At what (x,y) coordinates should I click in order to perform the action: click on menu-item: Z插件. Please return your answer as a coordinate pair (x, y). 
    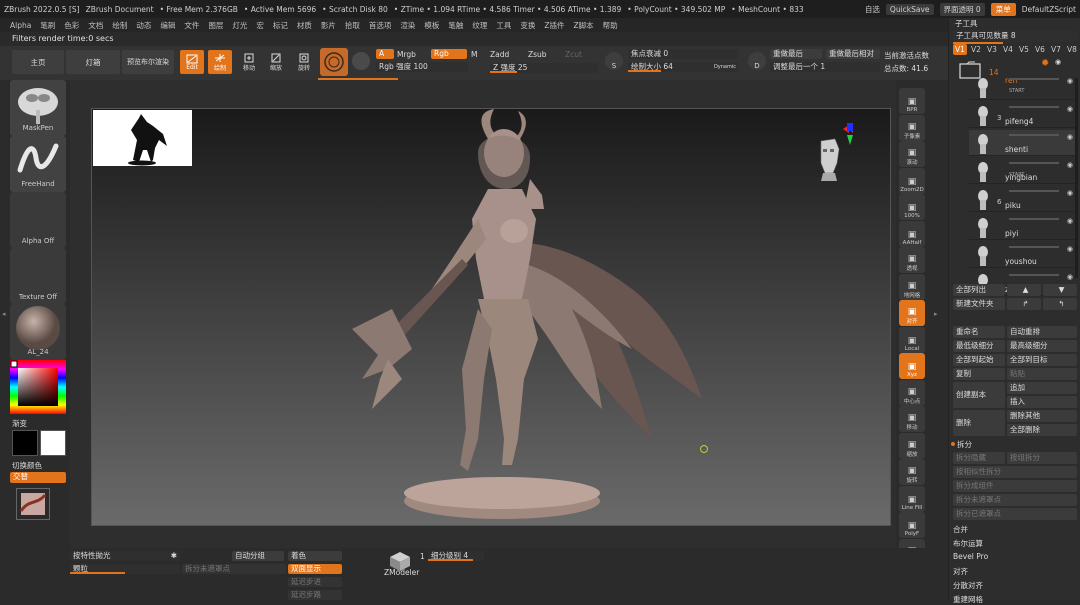
    Looking at the image, I should click on (554, 25).